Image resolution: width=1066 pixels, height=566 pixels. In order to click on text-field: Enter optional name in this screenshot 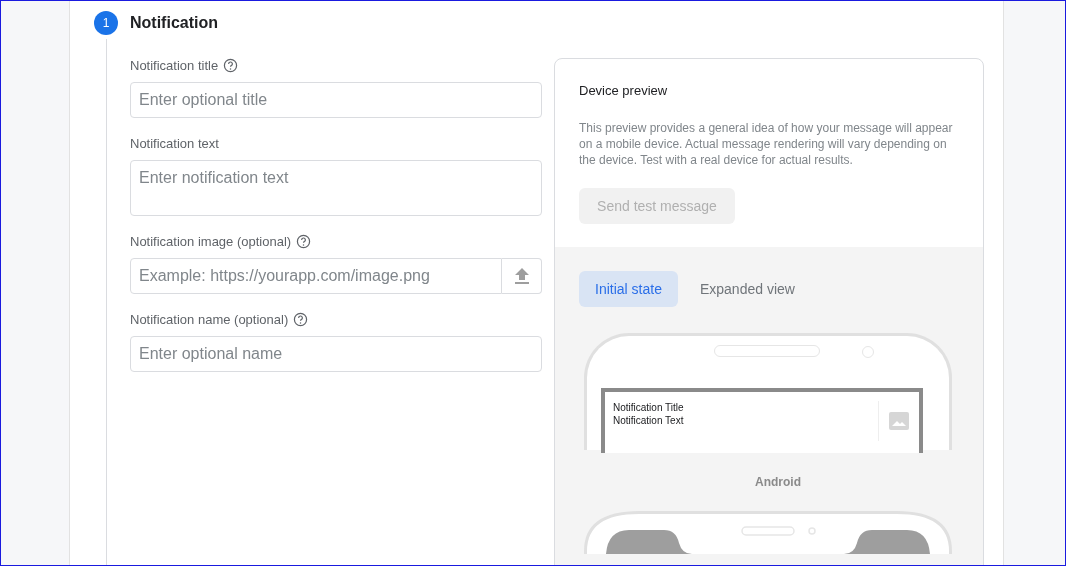, I will do `click(336, 354)`.